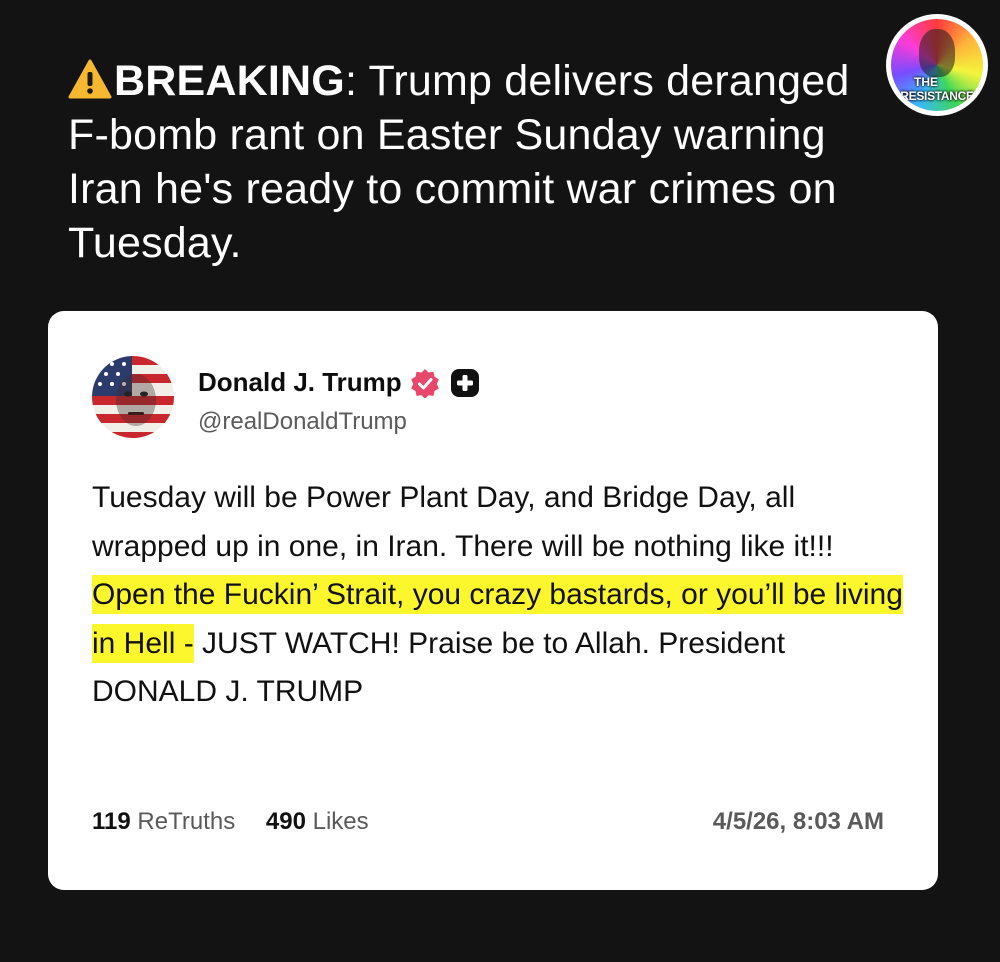 The image size is (1000, 962). I want to click on verified-badge-icon, so click(424, 383).